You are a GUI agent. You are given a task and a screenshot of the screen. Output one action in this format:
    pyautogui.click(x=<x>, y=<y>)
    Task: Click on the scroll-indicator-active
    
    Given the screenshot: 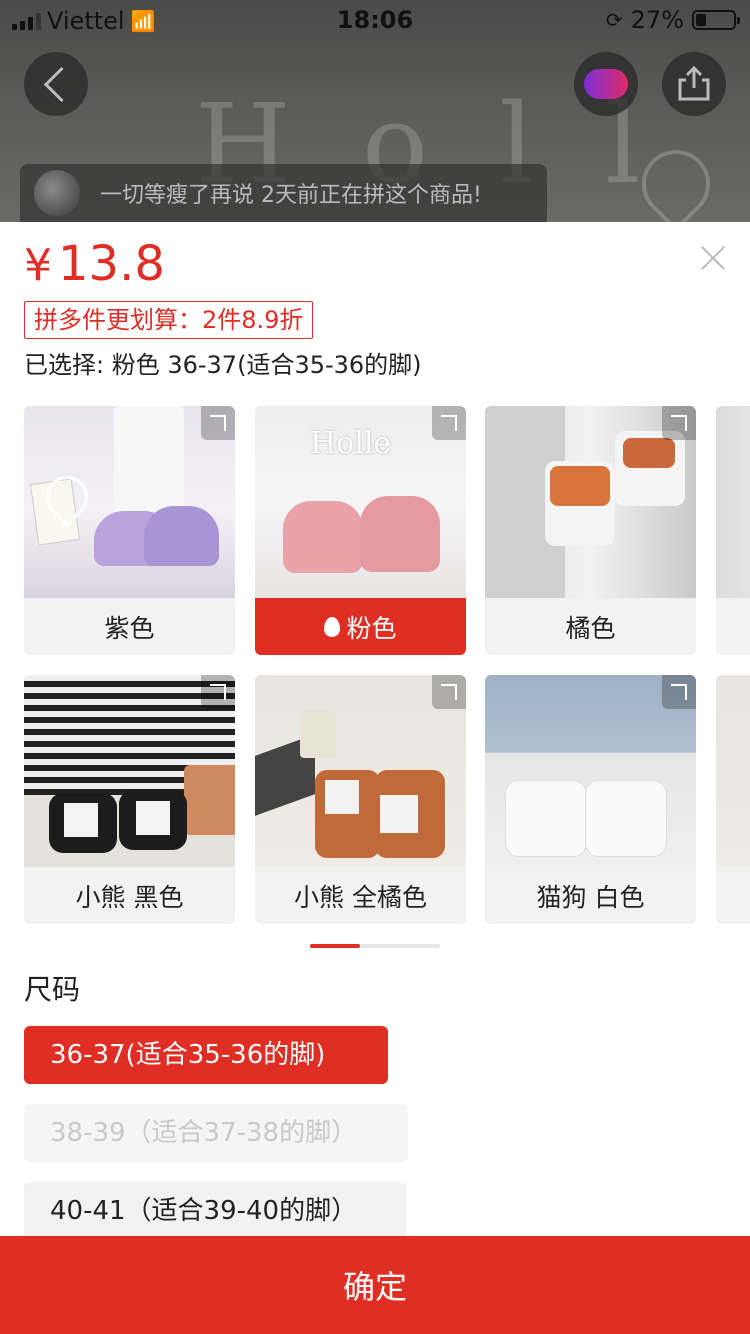 What is the action you would take?
    pyautogui.click(x=335, y=946)
    